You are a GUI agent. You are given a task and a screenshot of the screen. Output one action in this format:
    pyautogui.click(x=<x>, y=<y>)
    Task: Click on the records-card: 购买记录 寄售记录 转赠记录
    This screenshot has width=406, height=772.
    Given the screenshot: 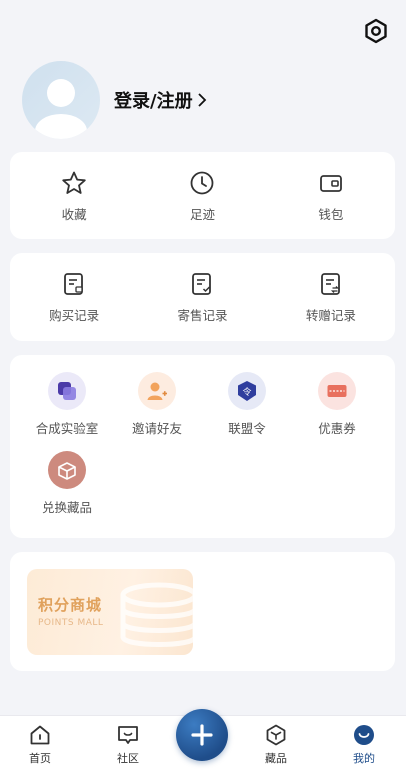 What is the action you would take?
    pyautogui.click(x=202, y=297)
    